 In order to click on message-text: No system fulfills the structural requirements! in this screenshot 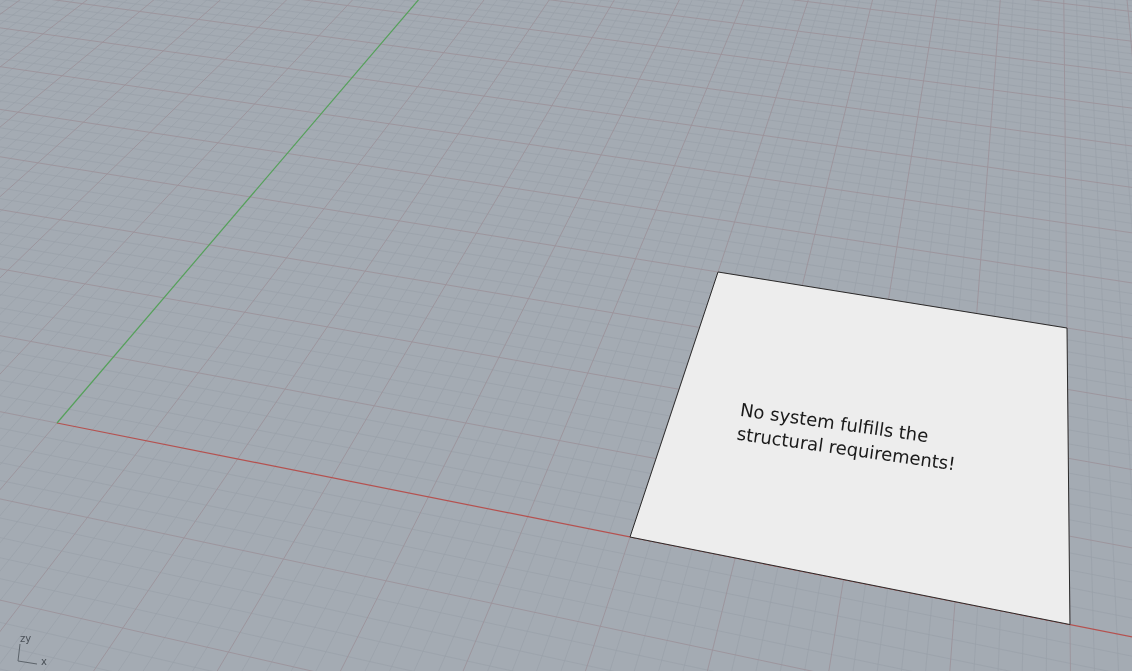, I will do `click(846, 437)`.